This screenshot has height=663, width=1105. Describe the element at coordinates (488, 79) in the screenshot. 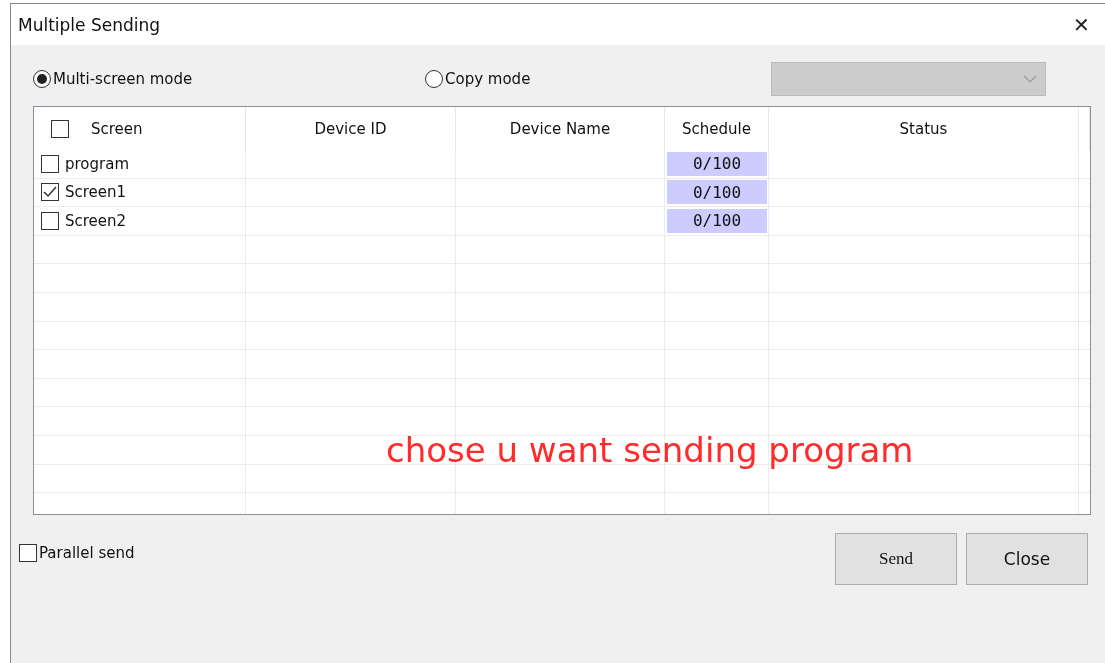

I see `radio-label: Copy mode` at that location.